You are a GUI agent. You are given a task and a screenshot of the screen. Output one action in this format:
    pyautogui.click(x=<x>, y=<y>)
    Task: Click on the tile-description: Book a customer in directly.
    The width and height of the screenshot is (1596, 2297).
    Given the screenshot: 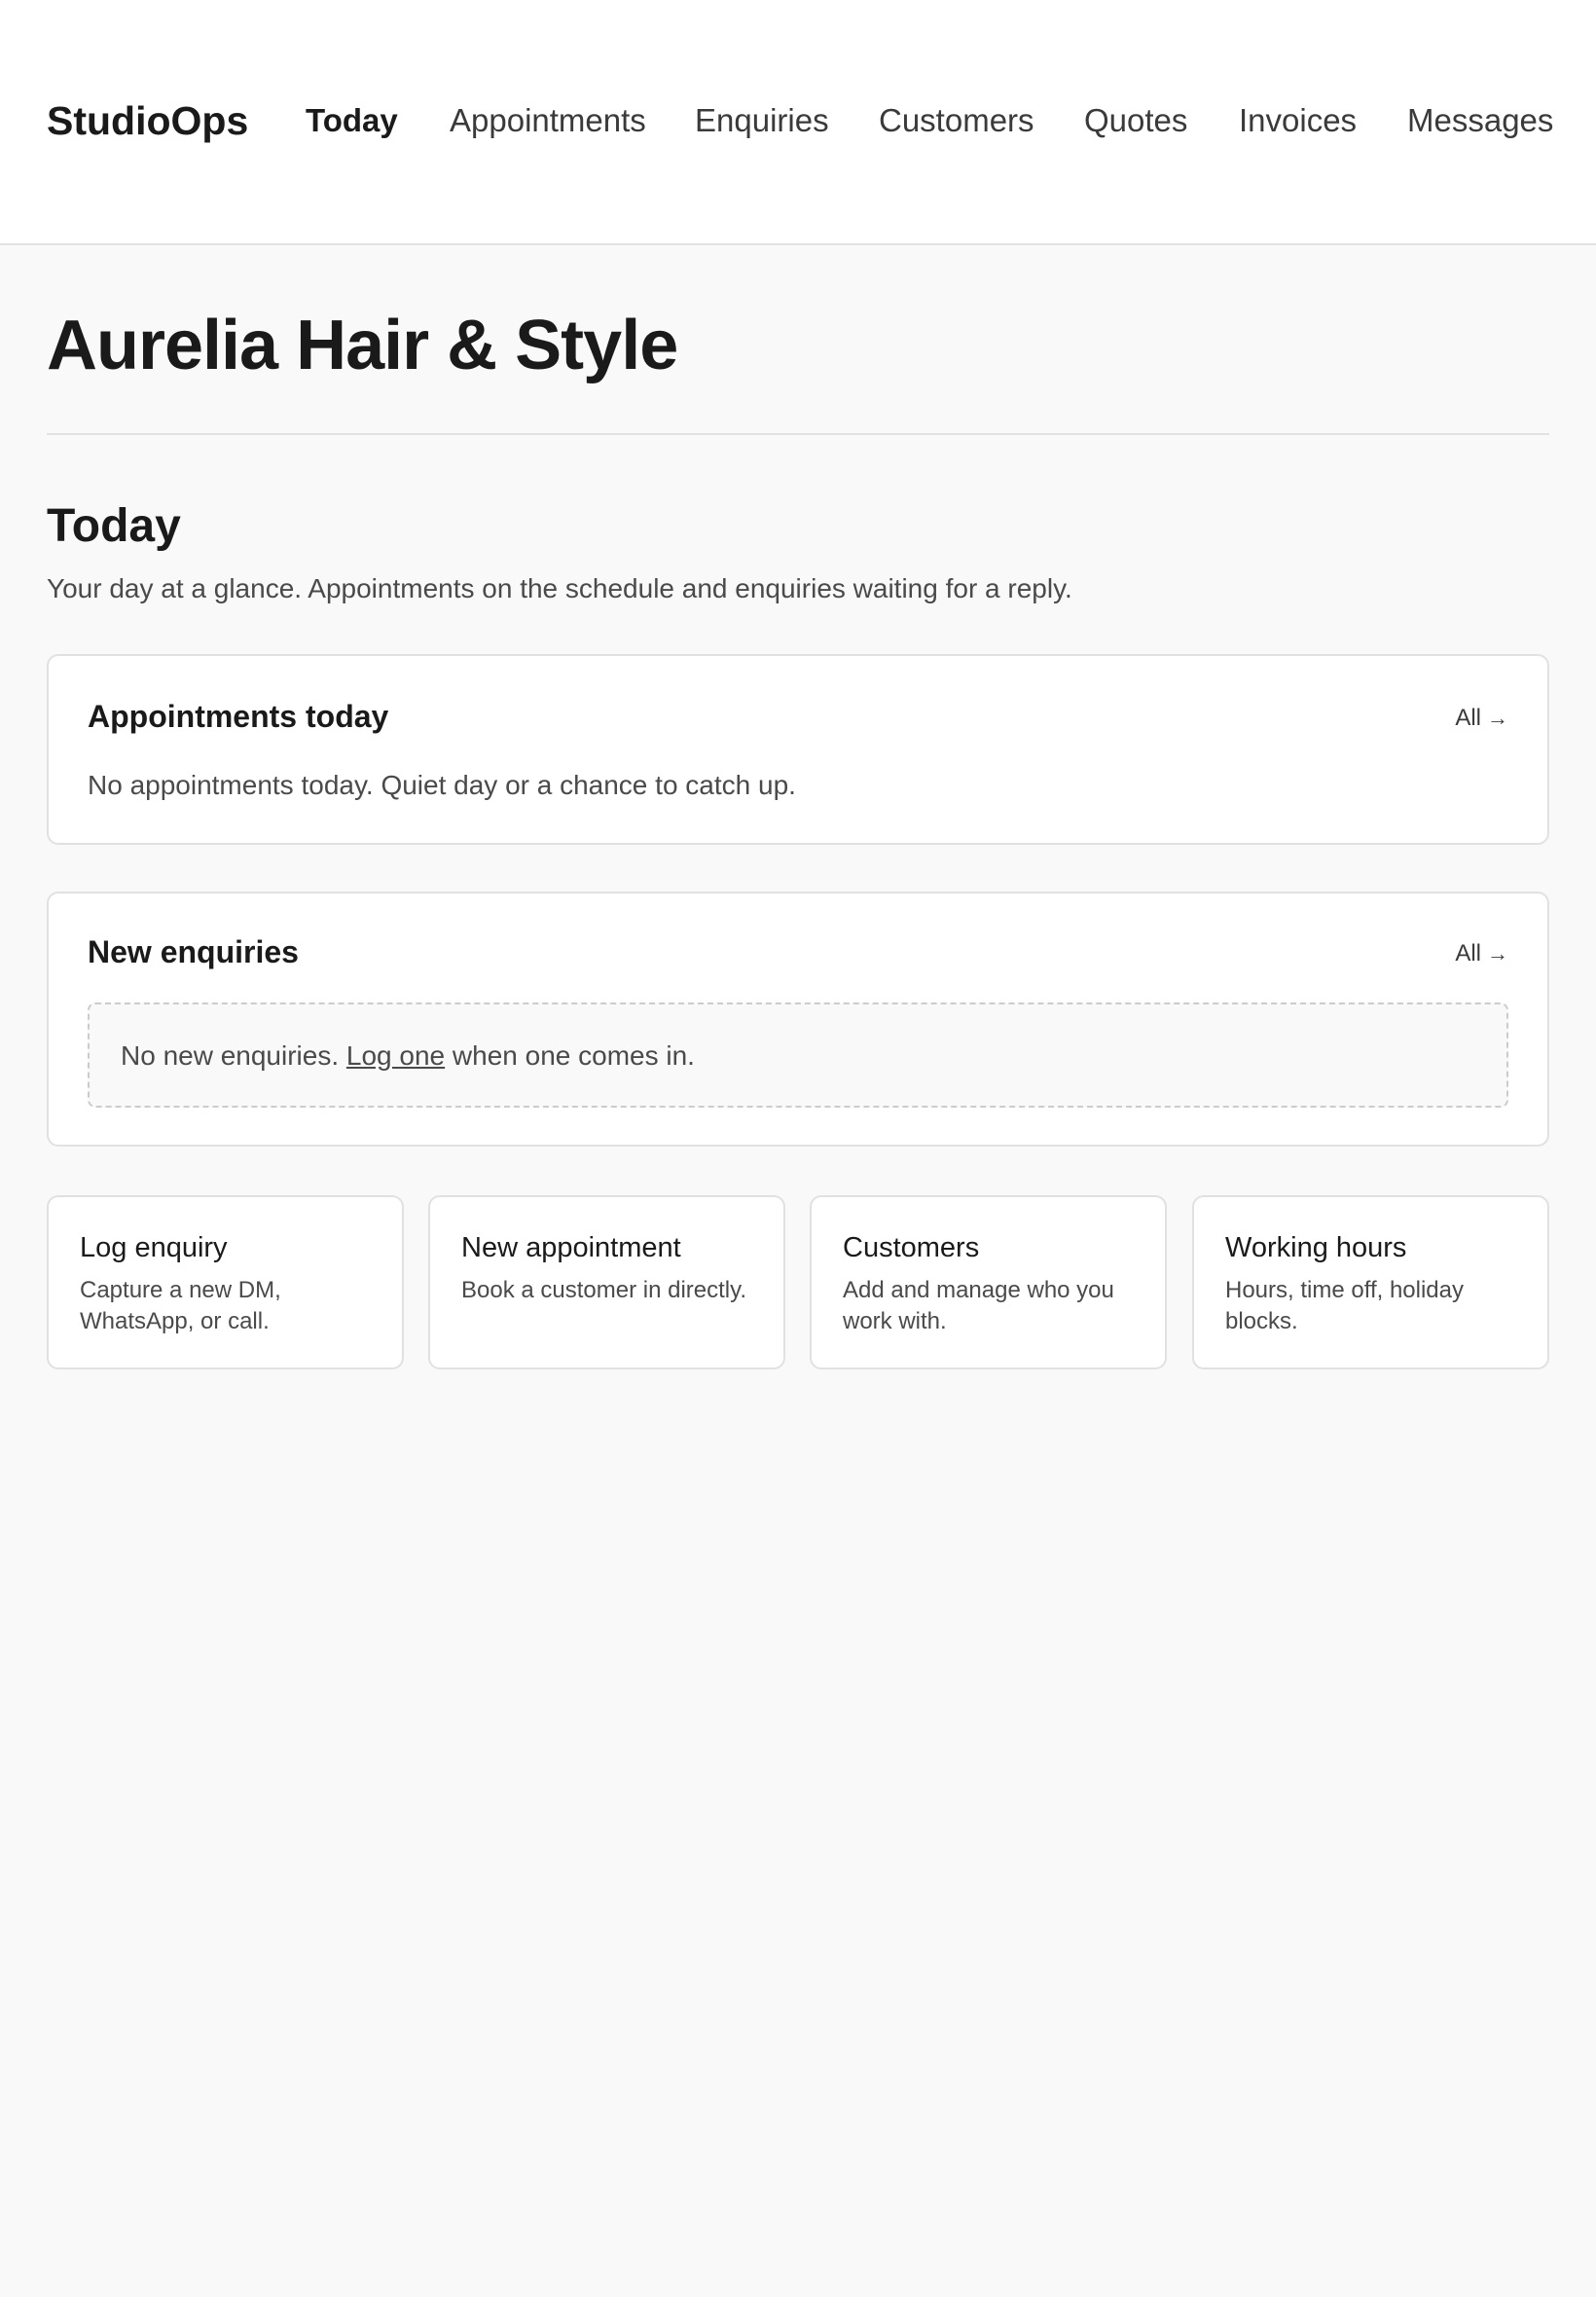 What is the action you would take?
    pyautogui.click(x=604, y=1290)
    